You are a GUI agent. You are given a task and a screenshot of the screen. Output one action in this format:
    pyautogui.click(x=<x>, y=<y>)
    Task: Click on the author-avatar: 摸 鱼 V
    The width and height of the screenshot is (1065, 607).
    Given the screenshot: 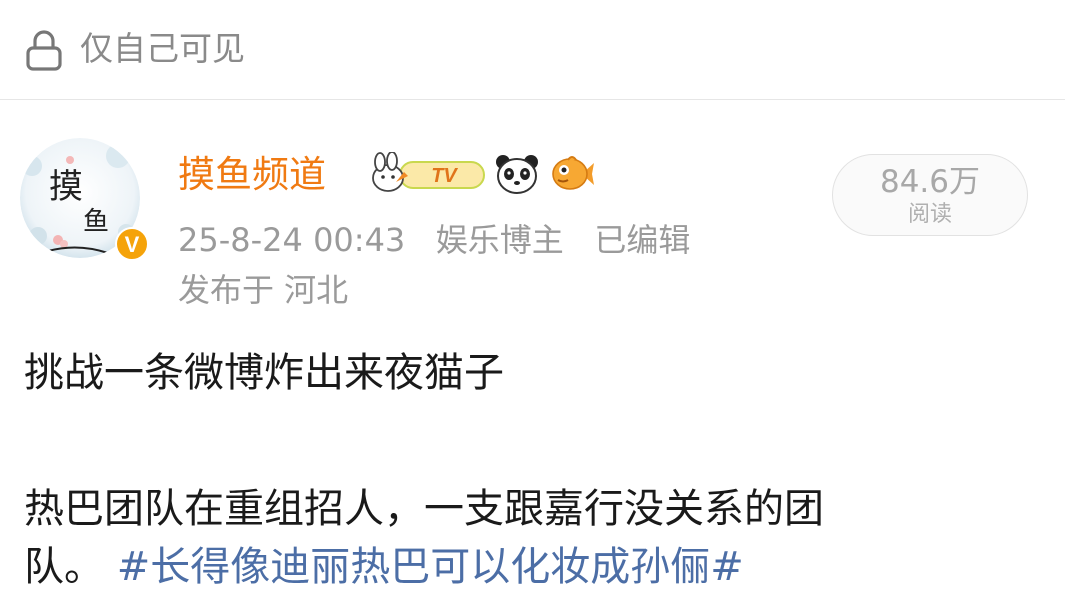 What is the action you would take?
    pyautogui.click(x=83, y=201)
    